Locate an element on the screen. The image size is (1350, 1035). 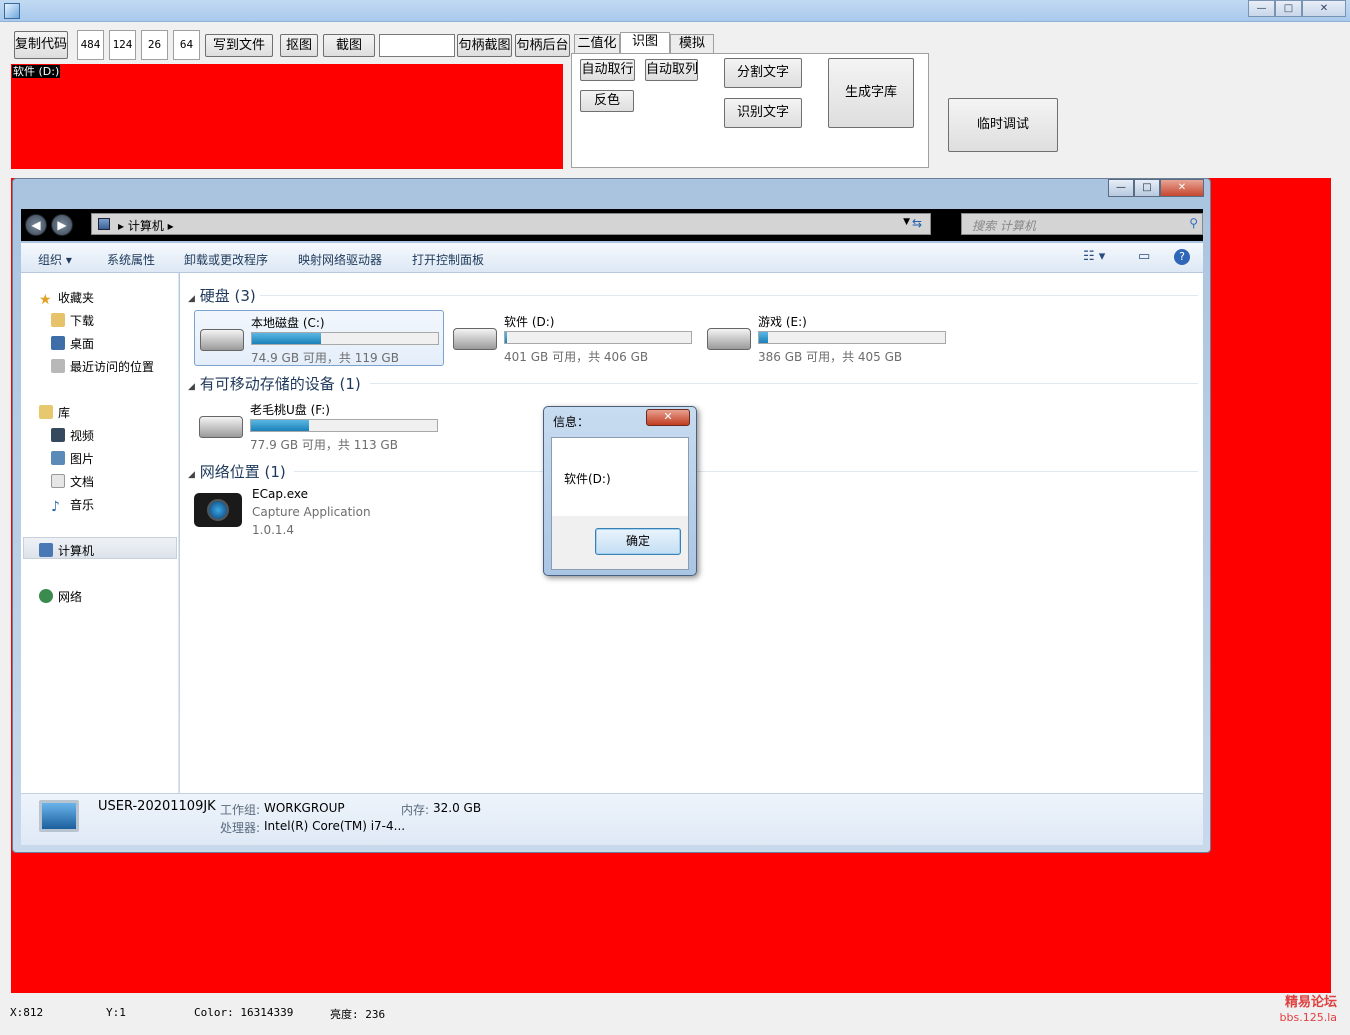
nav-network-label: 网络 is located at coordinates (70, 597).